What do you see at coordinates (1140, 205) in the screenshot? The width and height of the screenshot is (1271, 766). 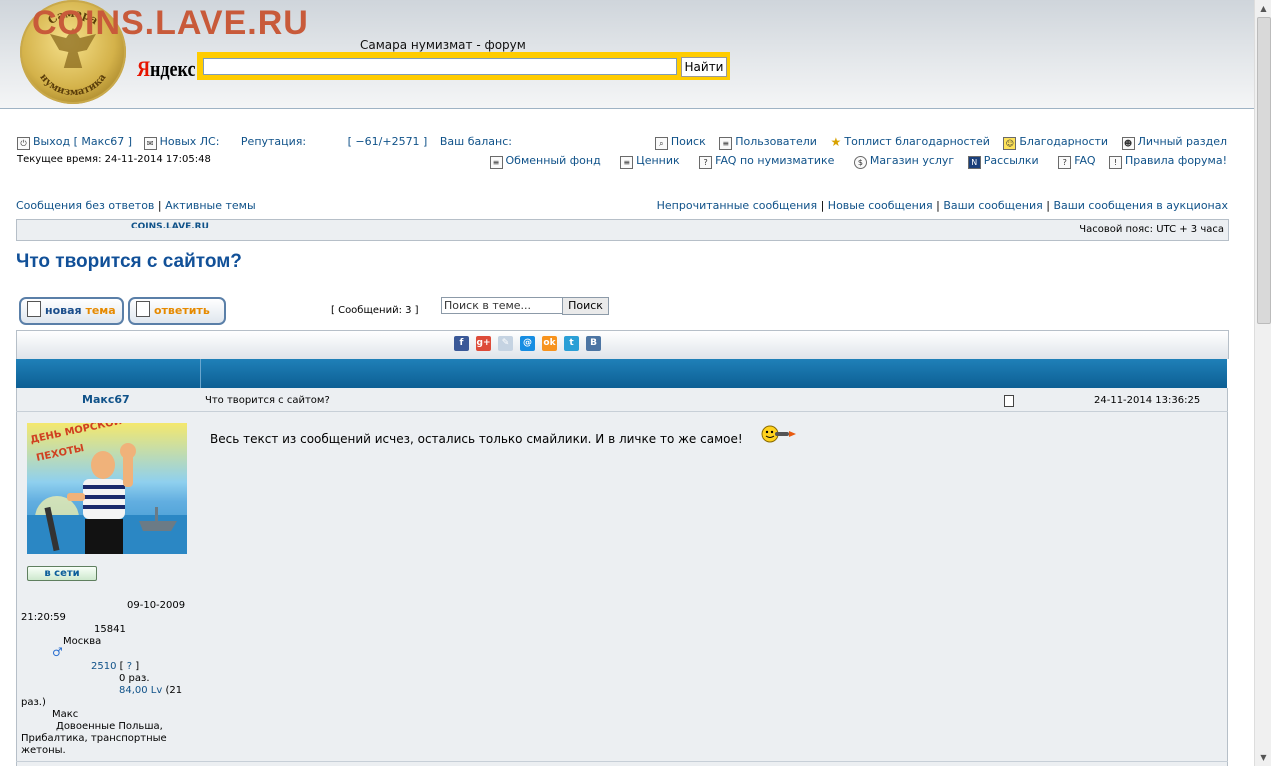 I see `auction-posts-link: Ваши сообщения в аукционах` at bounding box center [1140, 205].